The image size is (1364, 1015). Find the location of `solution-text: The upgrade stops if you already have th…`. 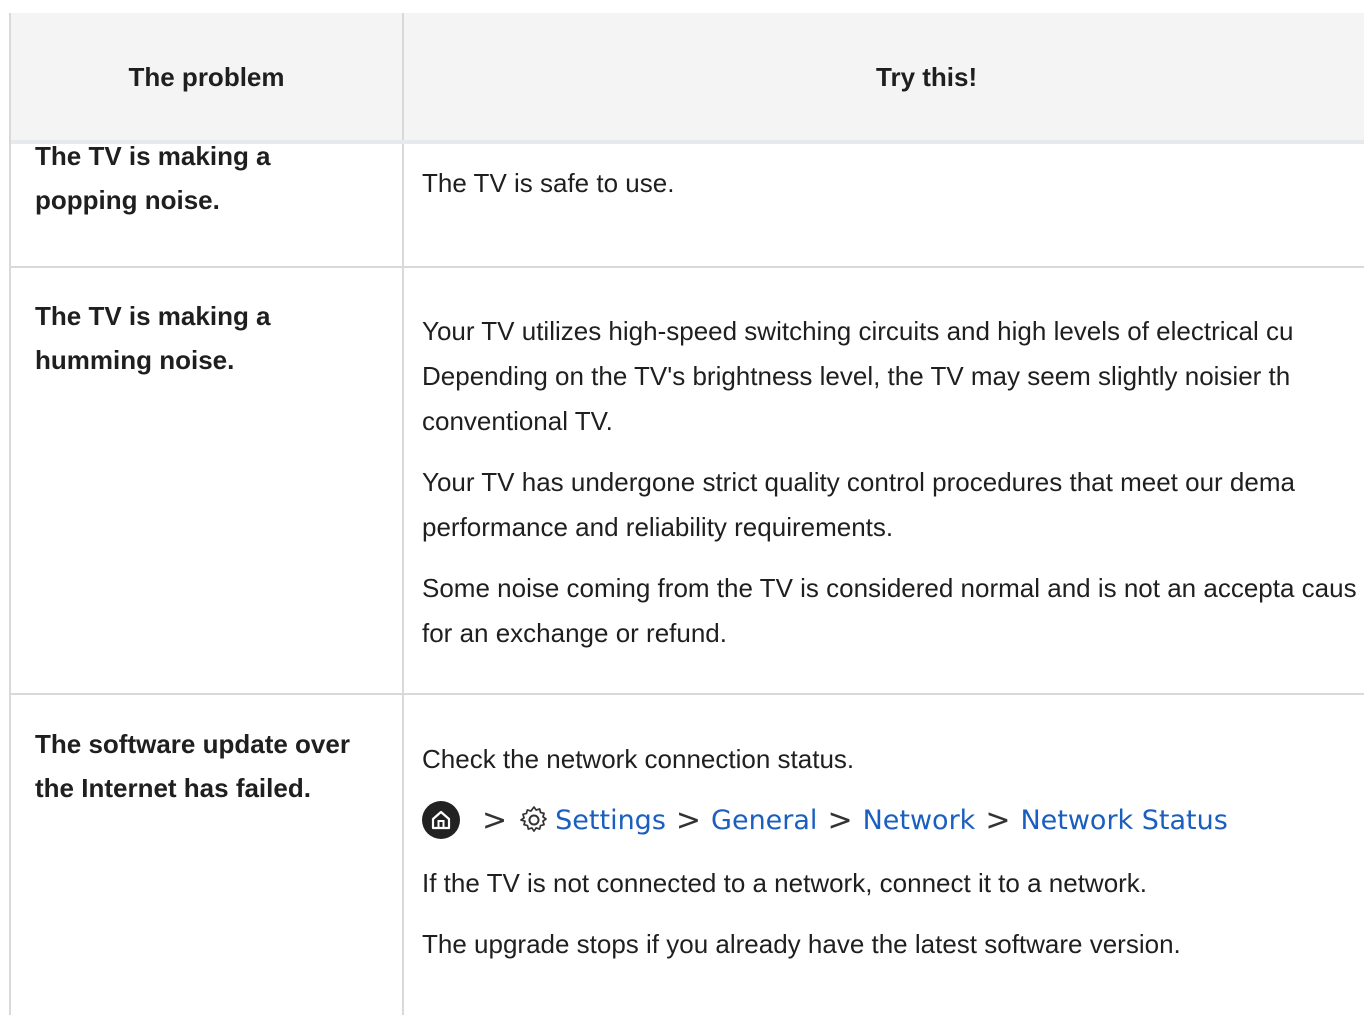

solution-text: The upgrade stops if you already have th… is located at coordinates (801, 944).